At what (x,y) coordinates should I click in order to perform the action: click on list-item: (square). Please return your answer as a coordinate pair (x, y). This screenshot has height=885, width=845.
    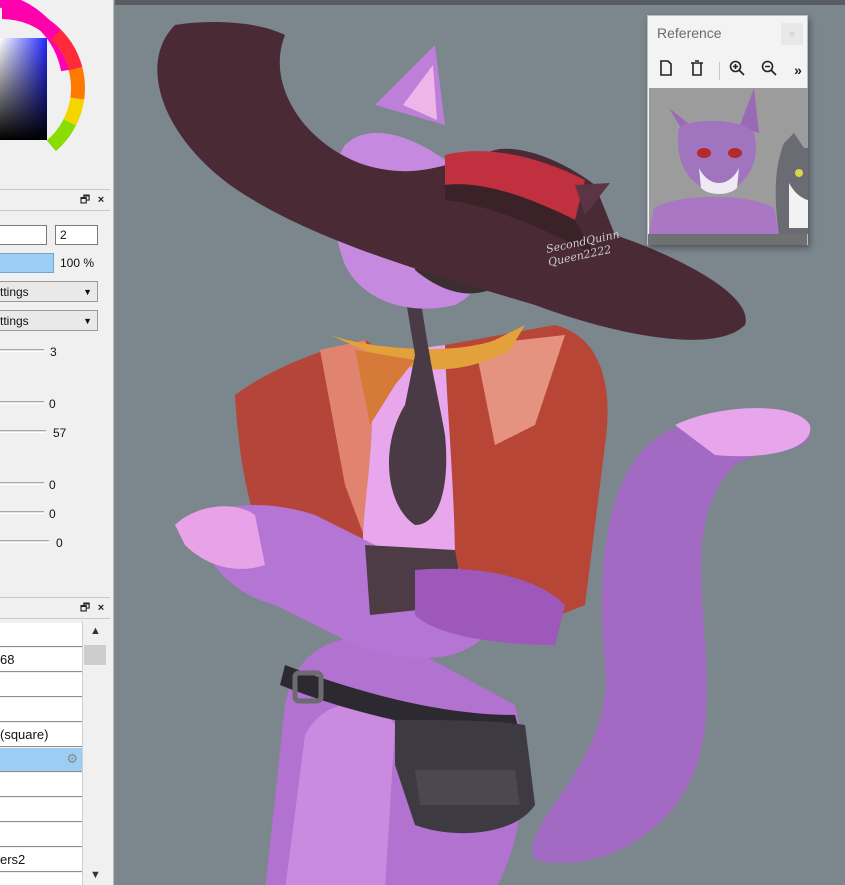
    Looking at the image, I should click on (41, 735).